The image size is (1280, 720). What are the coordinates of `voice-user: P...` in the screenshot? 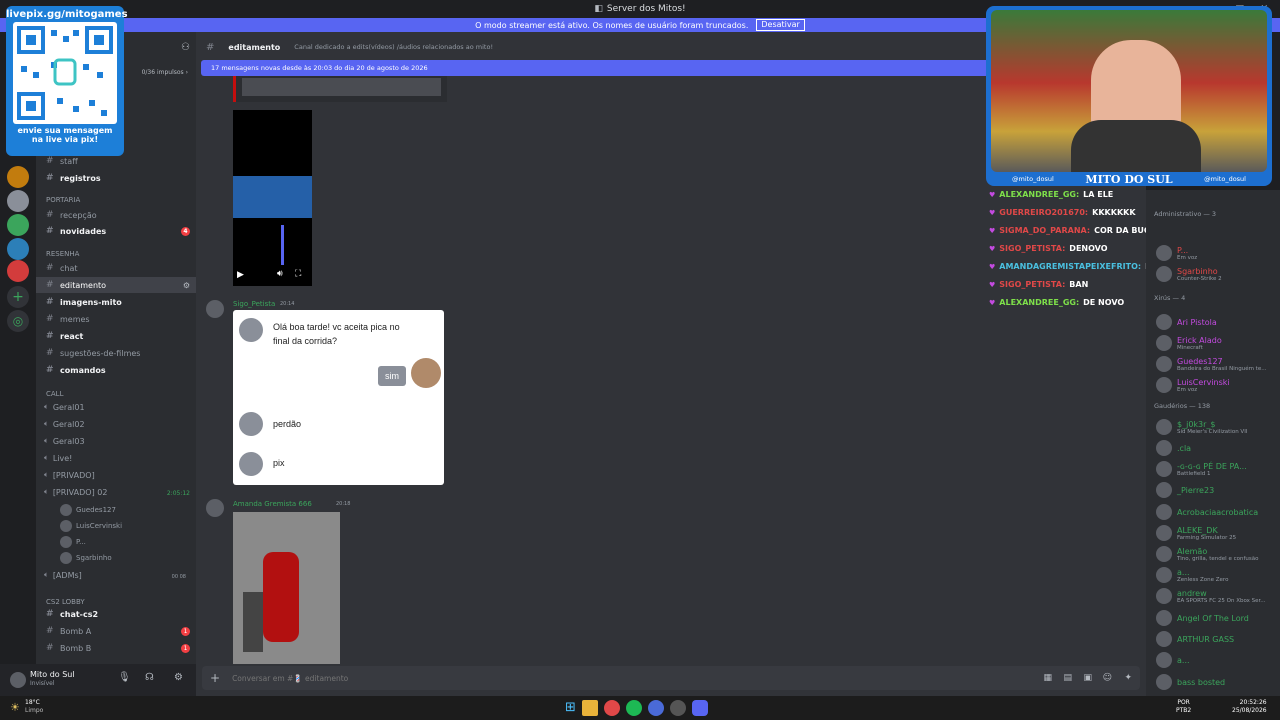 It's located at (73, 542).